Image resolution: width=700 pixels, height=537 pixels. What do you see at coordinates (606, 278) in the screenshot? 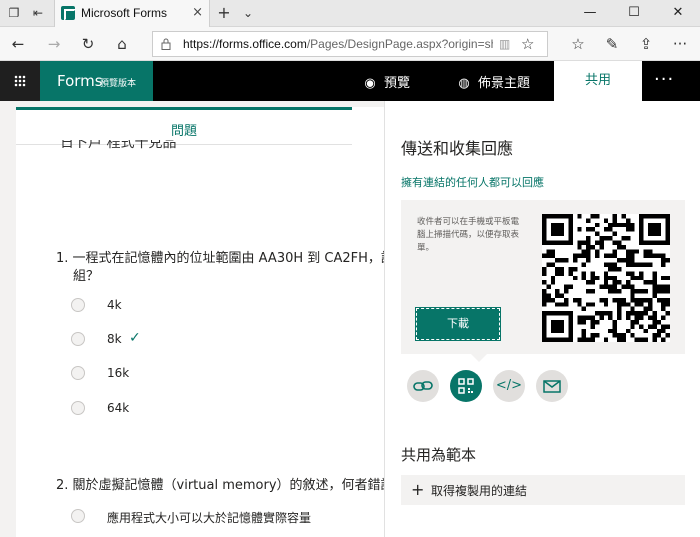
I see `qr-code-image` at bounding box center [606, 278].